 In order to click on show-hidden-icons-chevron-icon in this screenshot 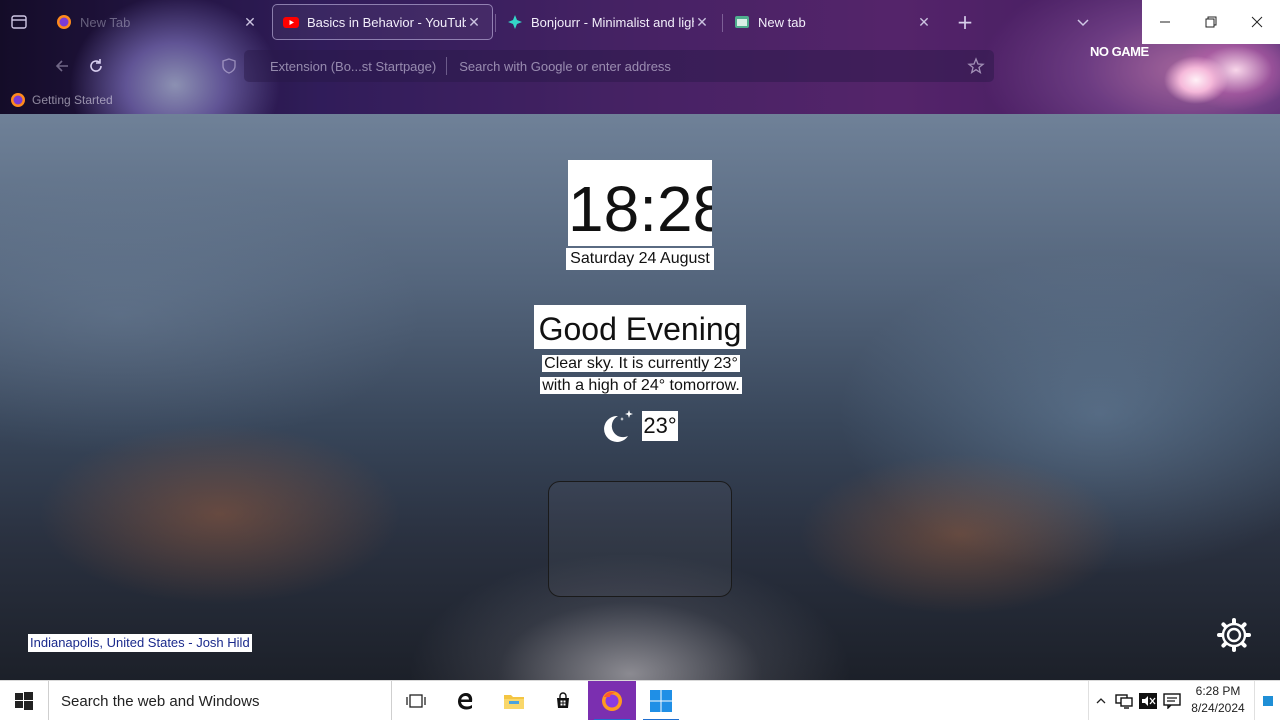, I will do `click(1100, 700)`.